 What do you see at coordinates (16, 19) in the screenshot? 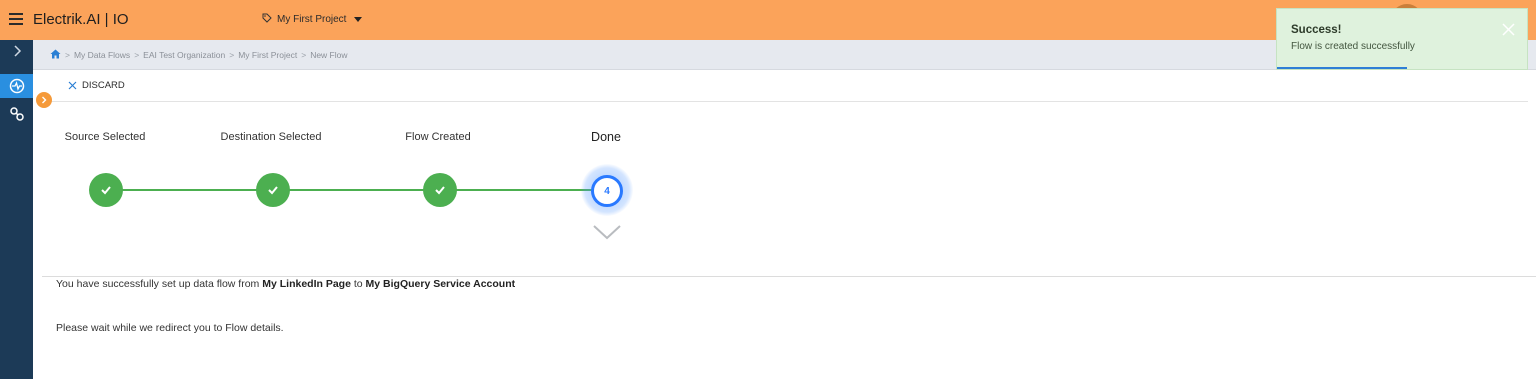
I see `hamburger-icon` at bounding box center [16, 19].